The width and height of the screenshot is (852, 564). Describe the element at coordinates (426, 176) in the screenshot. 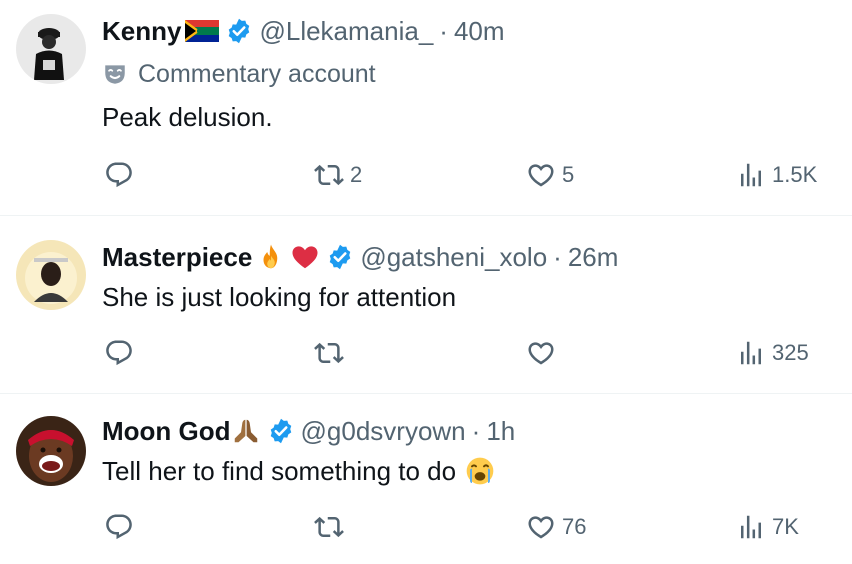

I see `action-bar: 2 5 1.5K` at that location.